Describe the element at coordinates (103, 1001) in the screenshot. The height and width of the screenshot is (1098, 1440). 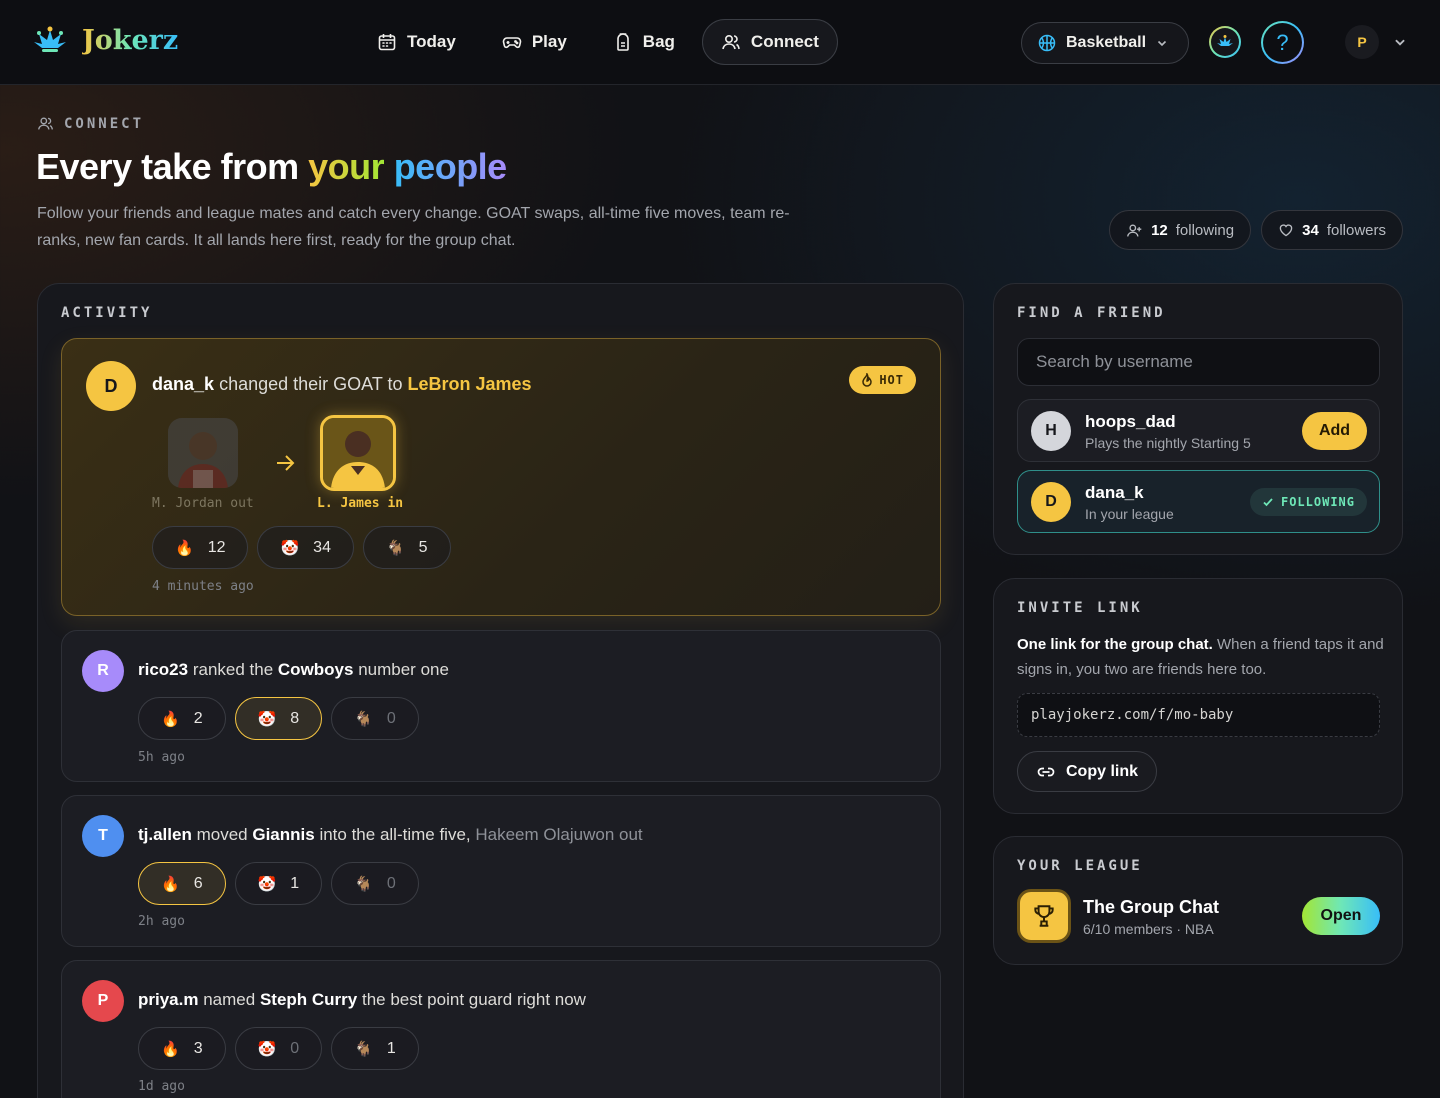
I see `avatar: P` at that location.